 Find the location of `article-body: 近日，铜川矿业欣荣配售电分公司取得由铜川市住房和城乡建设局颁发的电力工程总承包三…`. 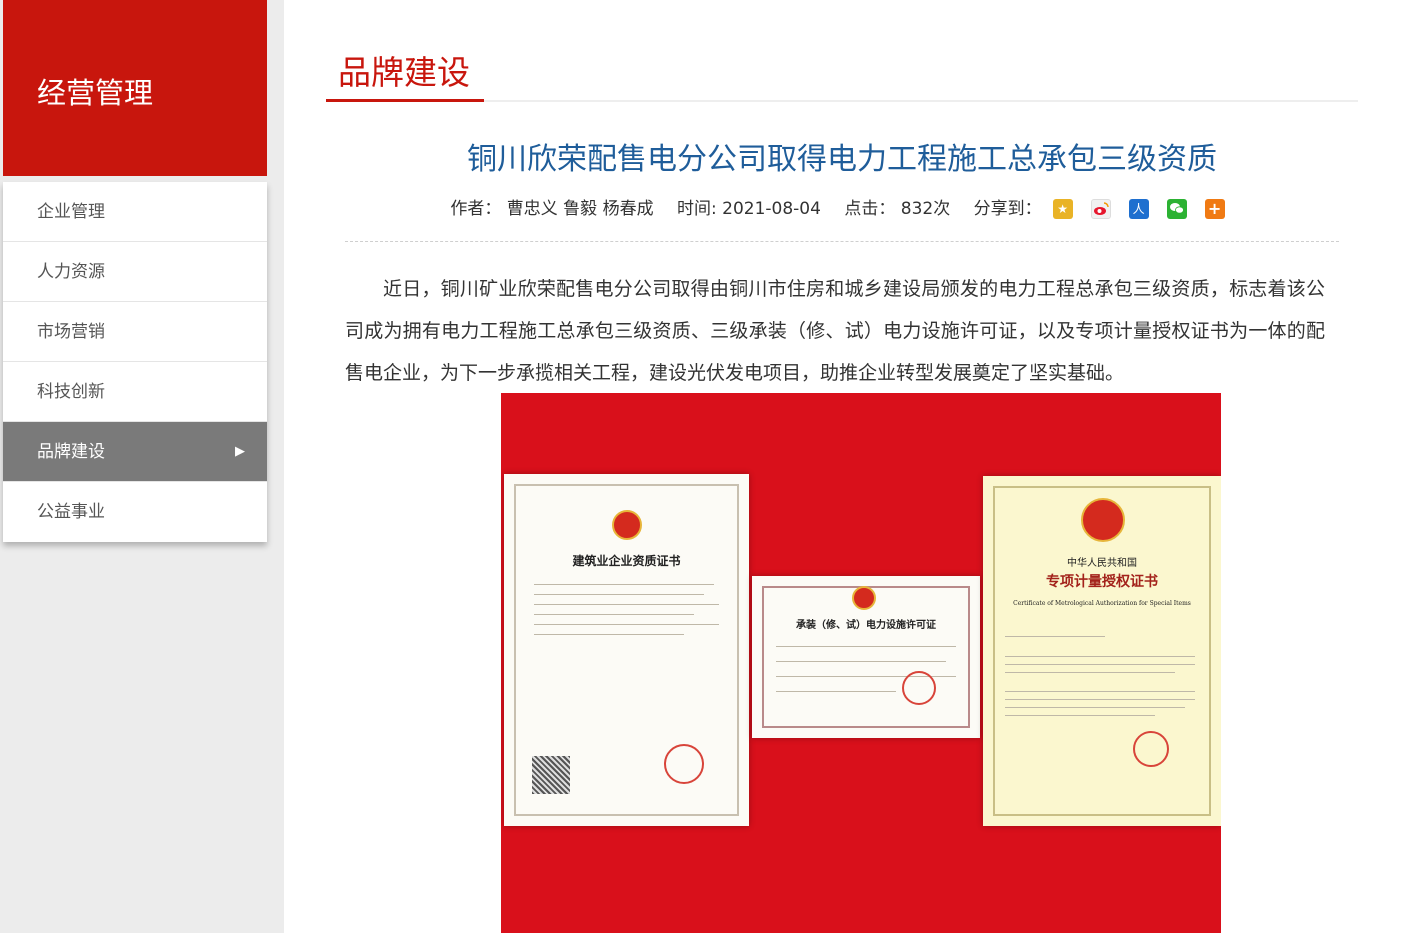

article-body: 近日，铜川矿业欣荣配售电分公司取得由铜川市住房和城乡建设局颁发的电力工程总承包三… is located at coordinates (835, 331).